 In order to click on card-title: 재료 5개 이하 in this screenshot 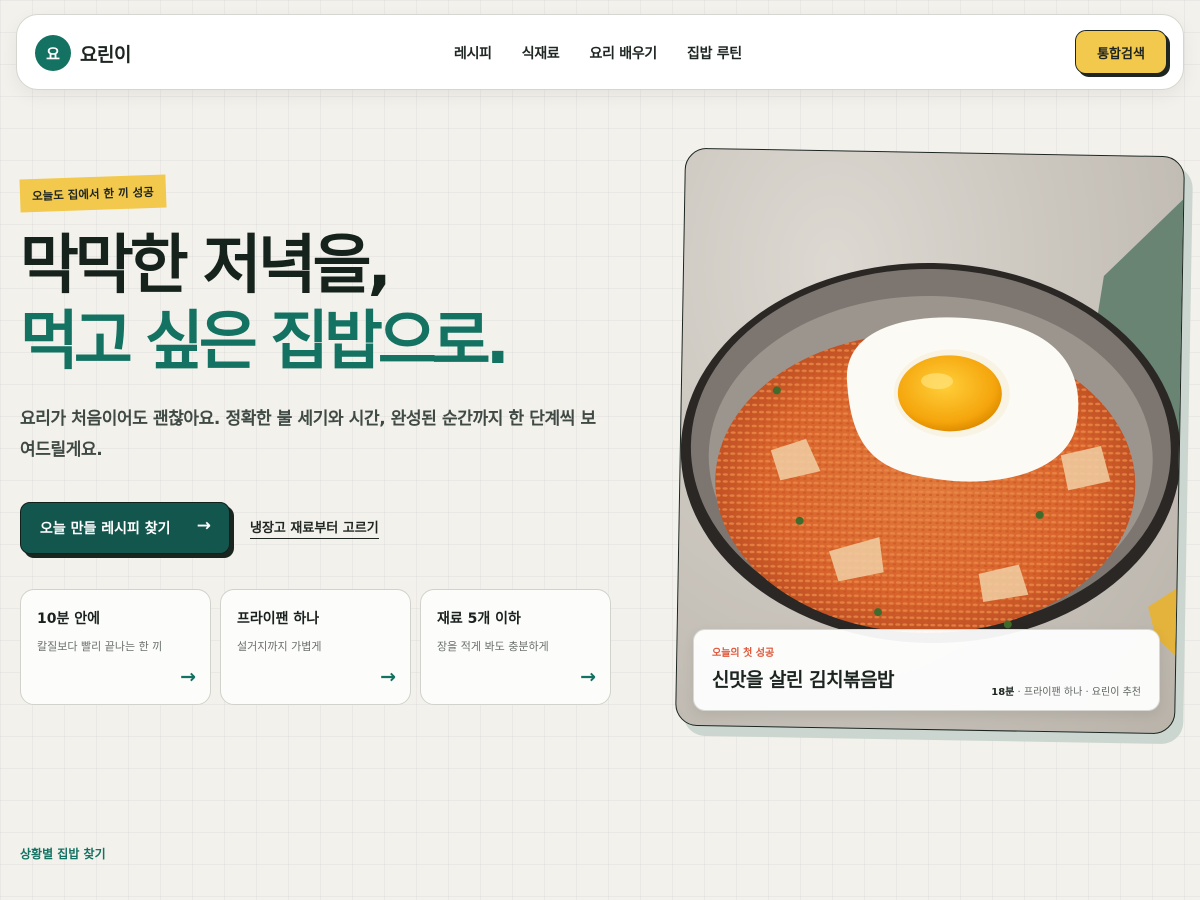, I will do `click(479, 619)`.